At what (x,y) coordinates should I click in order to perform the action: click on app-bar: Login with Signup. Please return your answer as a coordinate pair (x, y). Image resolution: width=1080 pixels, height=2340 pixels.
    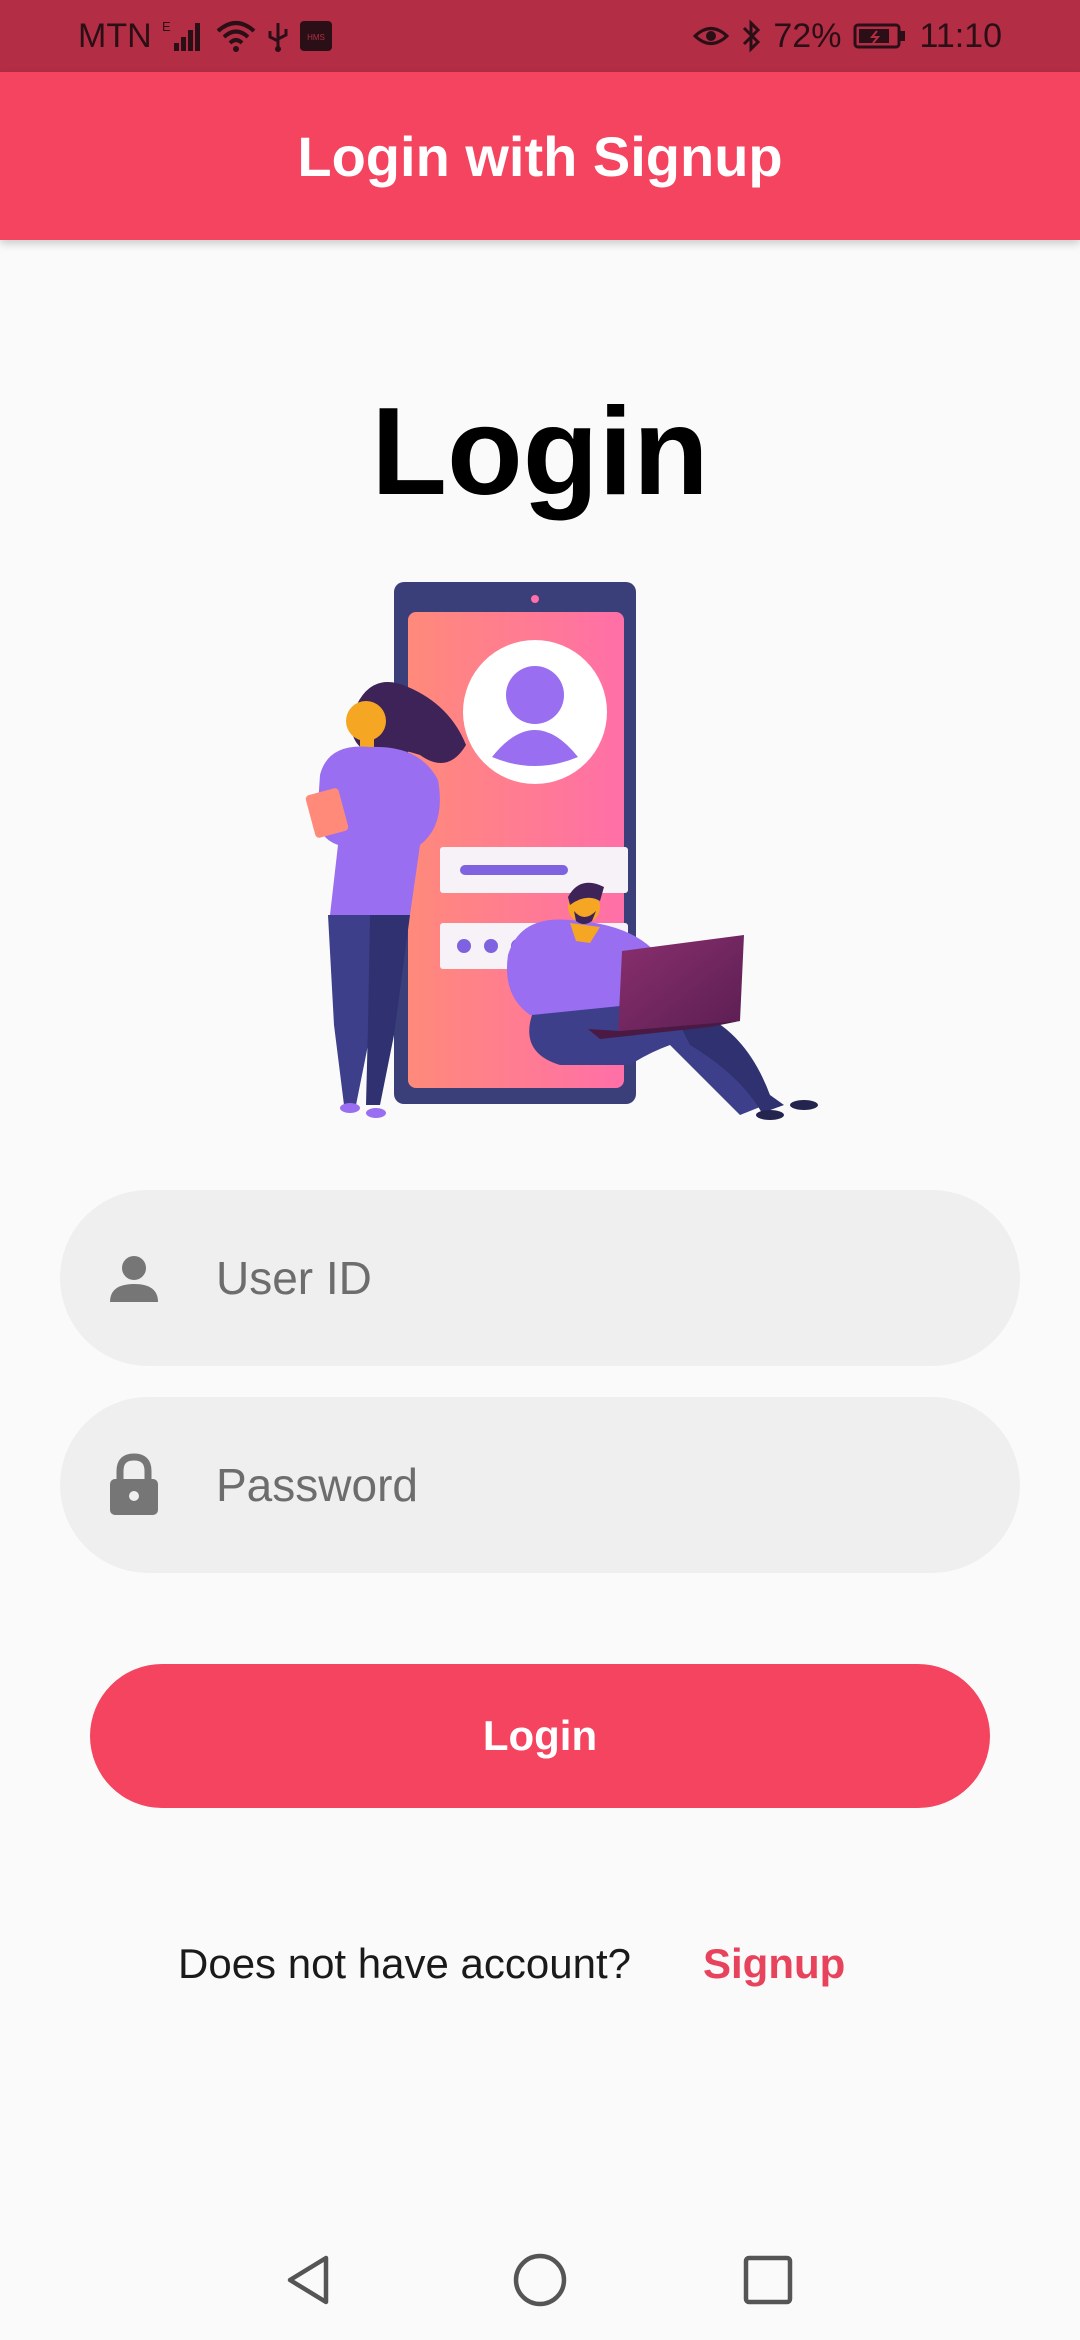
    Looking at the image, I should click on (540, 156).